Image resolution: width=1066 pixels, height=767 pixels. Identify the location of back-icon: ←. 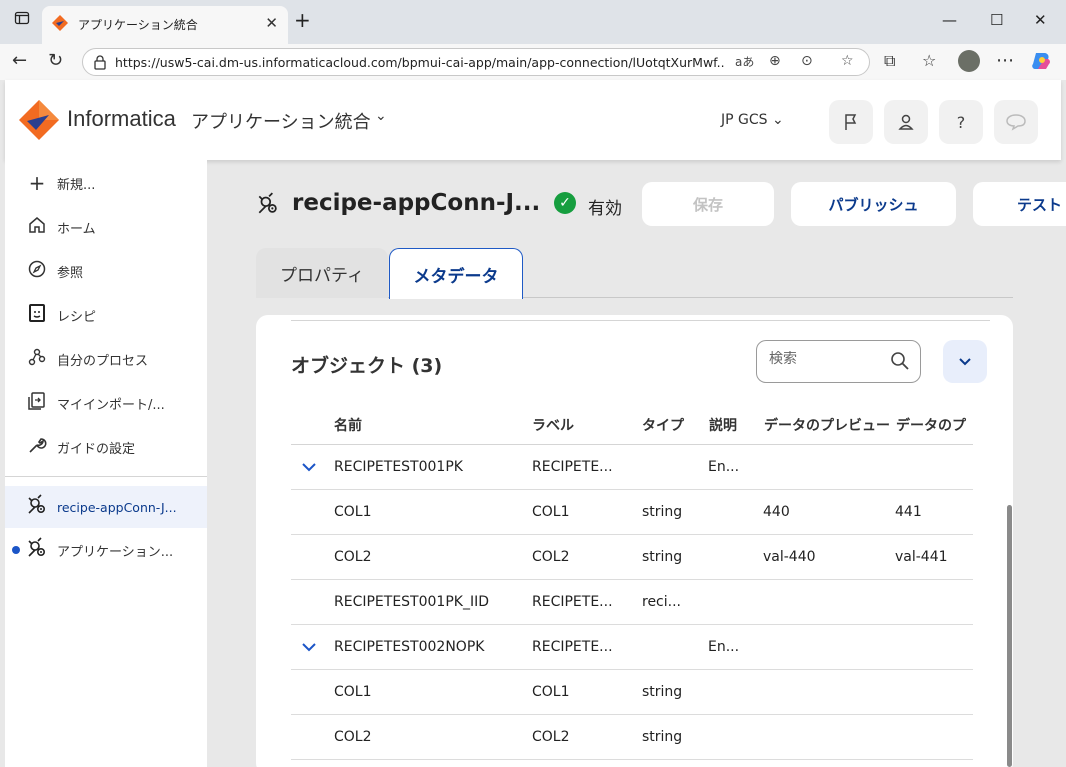
(19, 61).